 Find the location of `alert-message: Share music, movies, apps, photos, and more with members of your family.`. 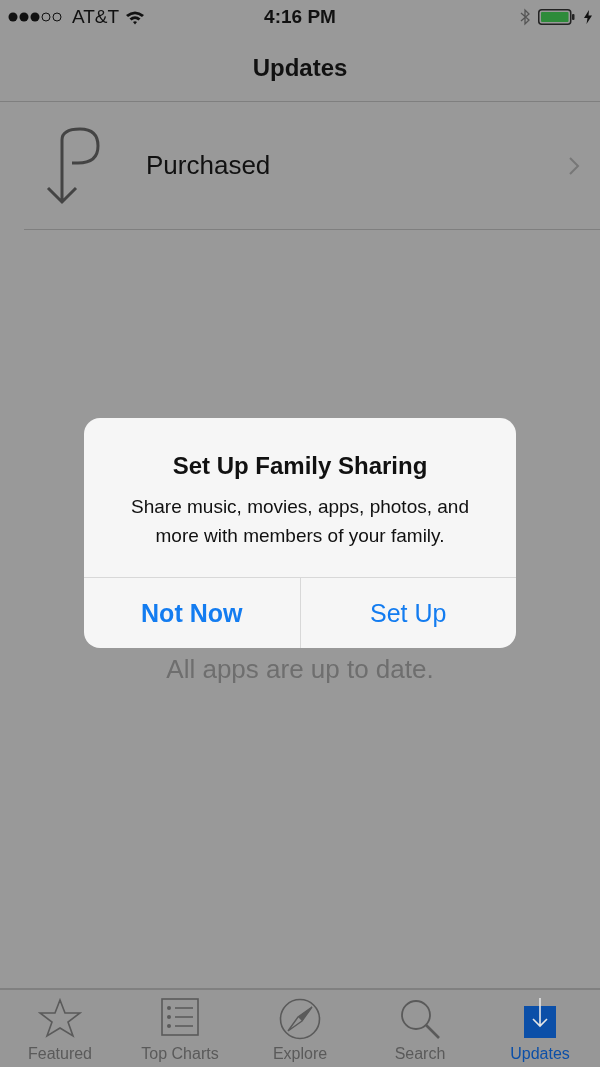

alert-message: Share music, movies, apps, photos, and more with members of your family. is located at coordinates (300, 521).